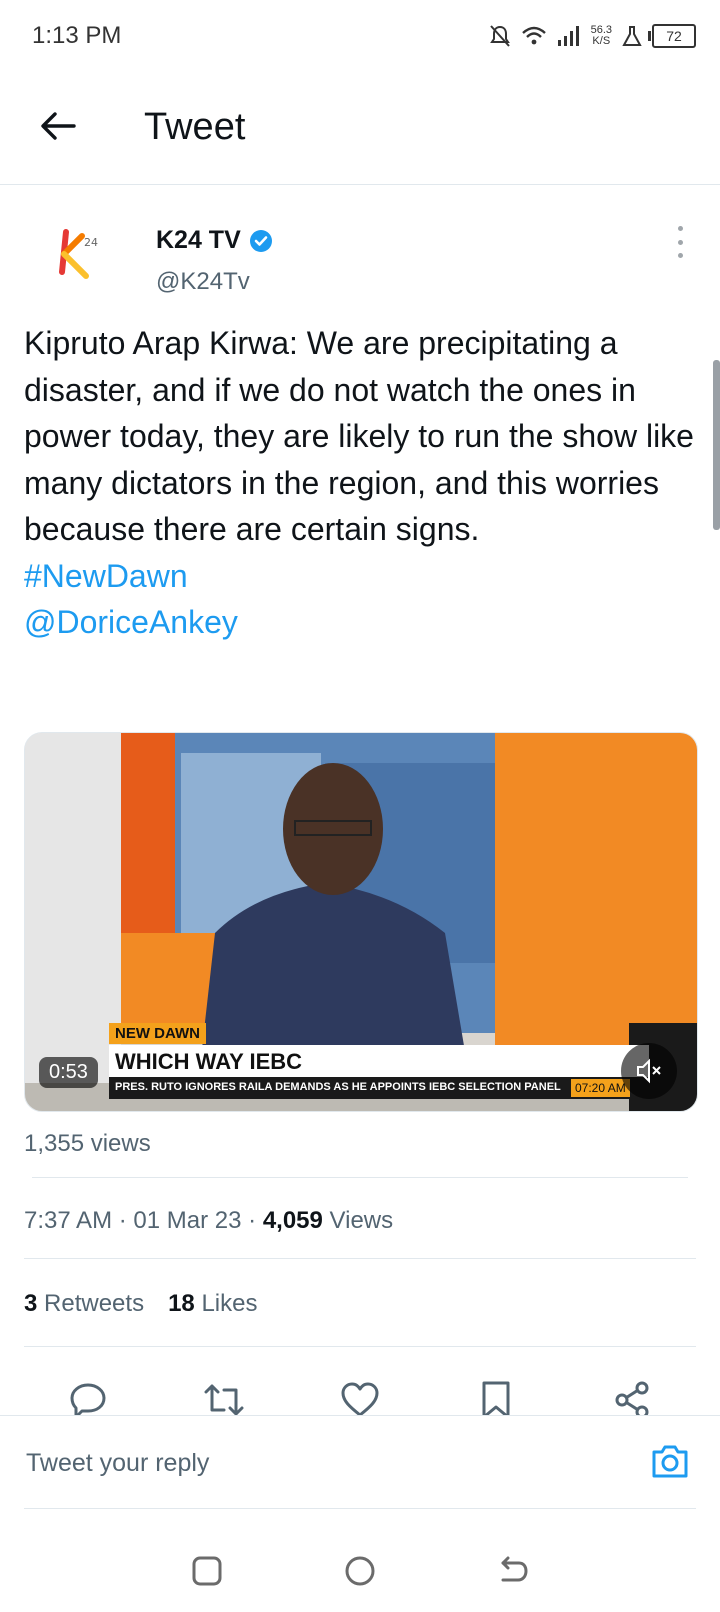 The width and height of the screenshot is (720, 1612). Describe the element at coordinates (203, 282) in the screenshot. I see `author-handle: @K24Tv` at that location.